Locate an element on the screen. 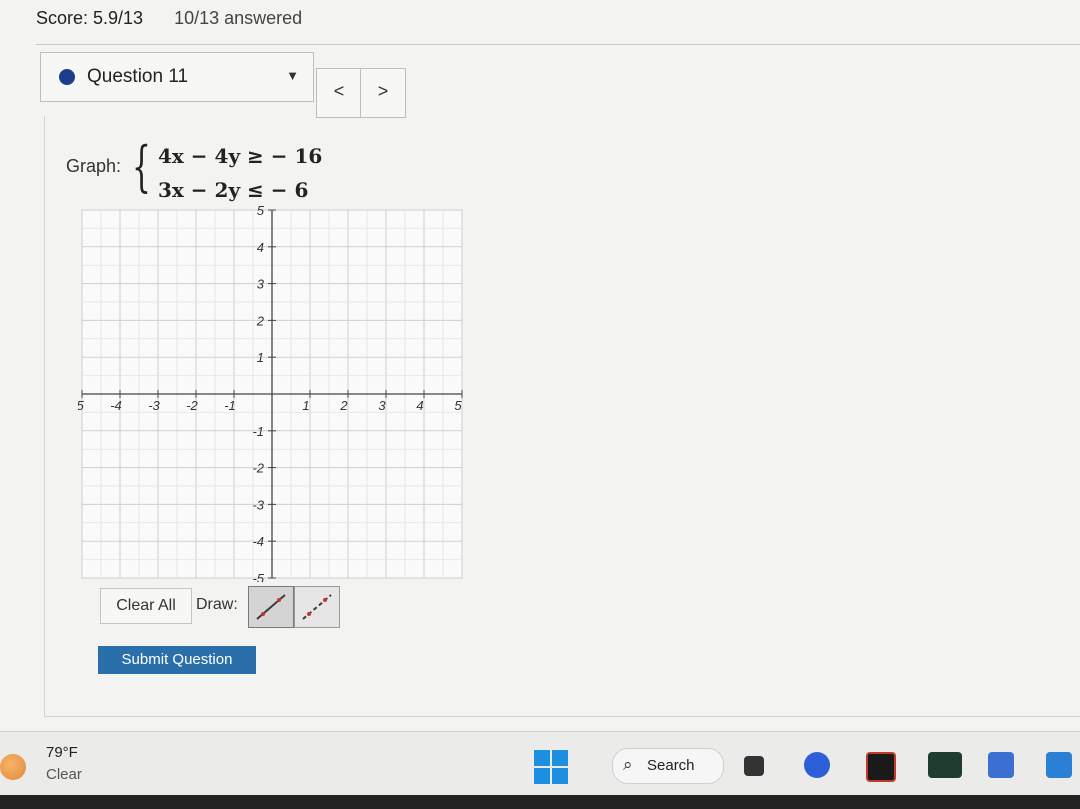 This screenshot has height=809, width=1080. x-tick-label: 4 is located at coordinates (419, 405).